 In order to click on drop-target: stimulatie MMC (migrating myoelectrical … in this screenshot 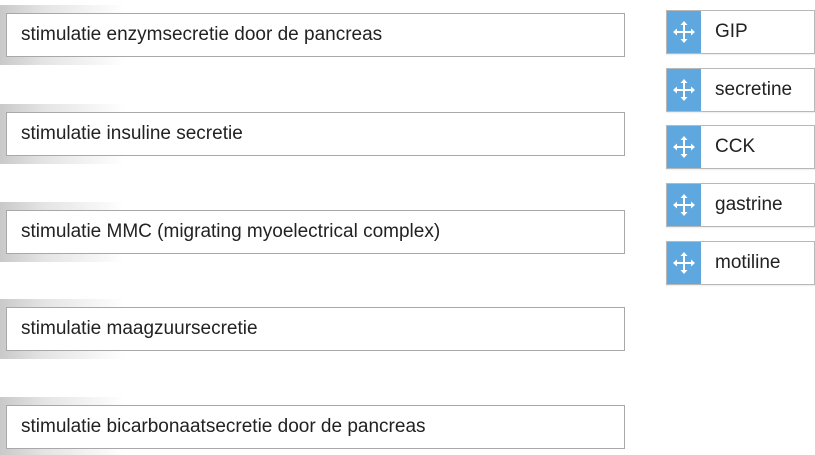, I will do `click(315, 232)`.